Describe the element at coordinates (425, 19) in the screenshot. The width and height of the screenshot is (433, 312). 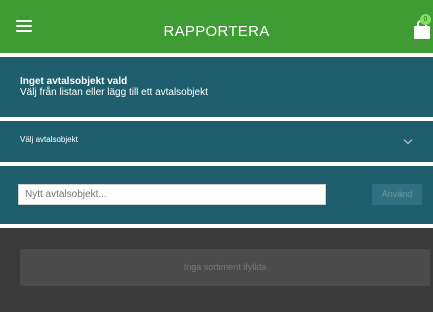
I see `cart-count-badge: 0` at that location.